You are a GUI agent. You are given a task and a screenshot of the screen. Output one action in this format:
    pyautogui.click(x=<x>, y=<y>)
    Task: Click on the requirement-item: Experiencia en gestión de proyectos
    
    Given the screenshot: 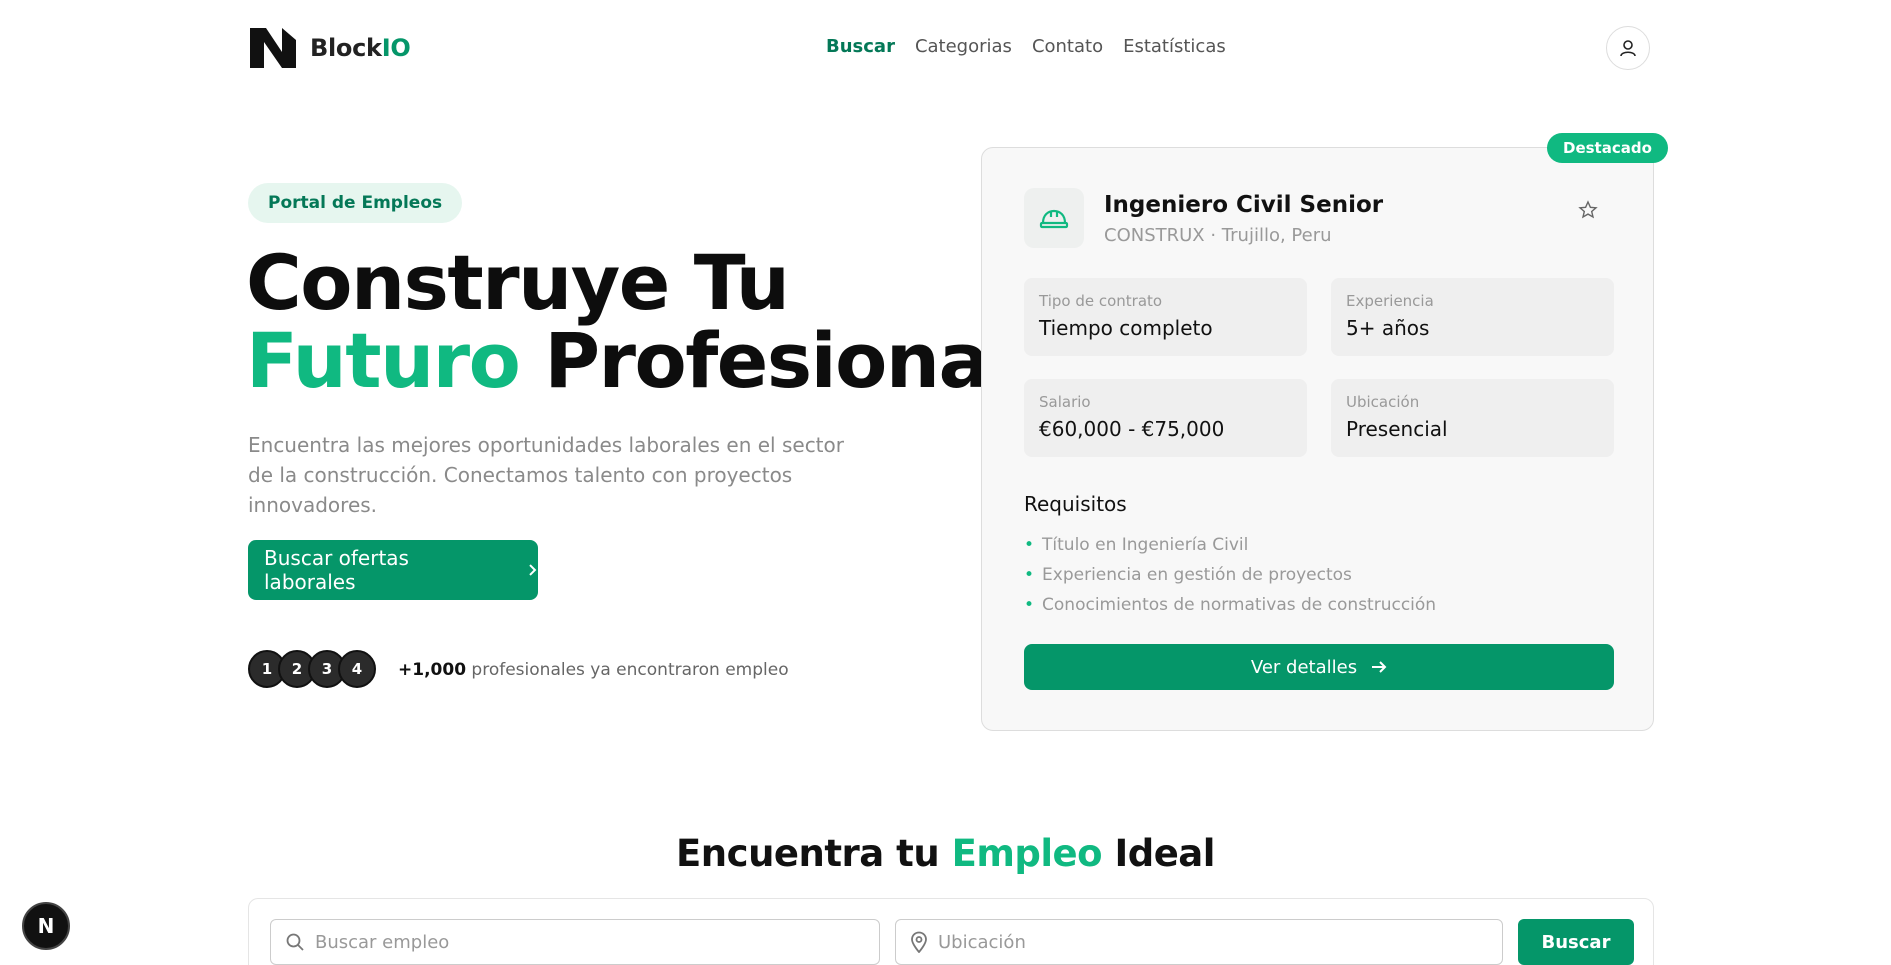 What is the action you would take?
    pyautogui.click(x=1230, y=575)
    